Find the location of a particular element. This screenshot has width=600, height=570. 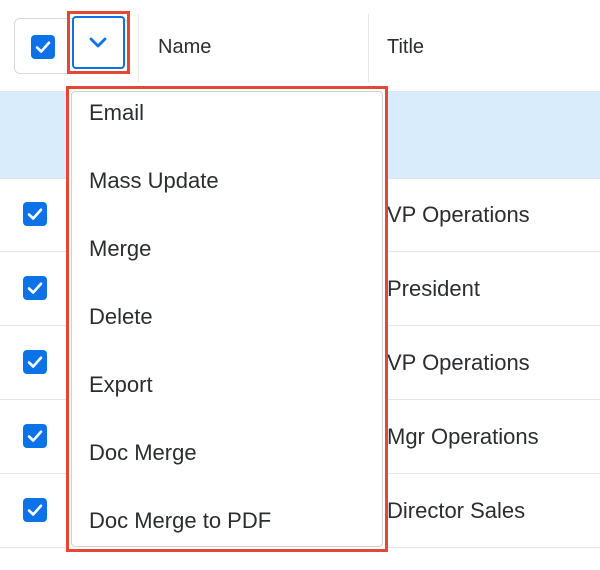

row-title-cell: President is located at coordinates (433, 288).